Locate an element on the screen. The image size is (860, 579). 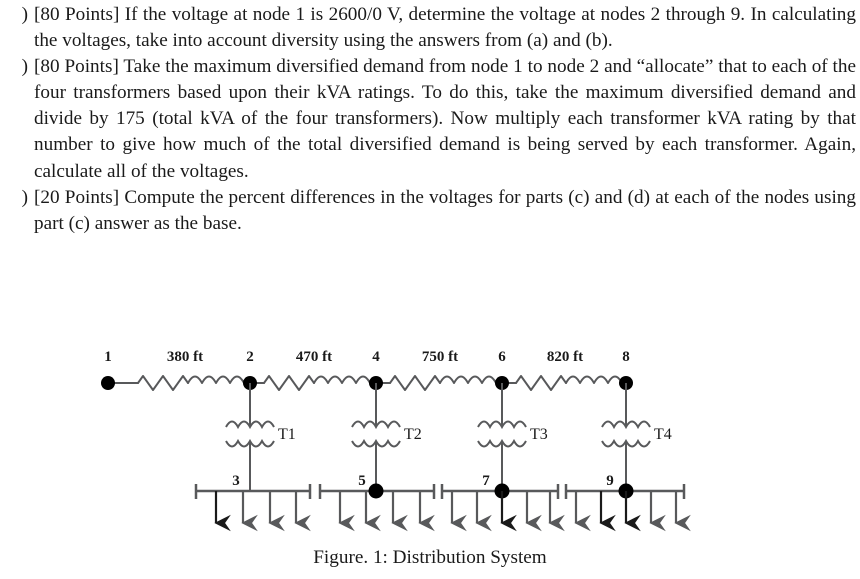
span-label-2-4: 470 ft is located at coordinates (314, 357).